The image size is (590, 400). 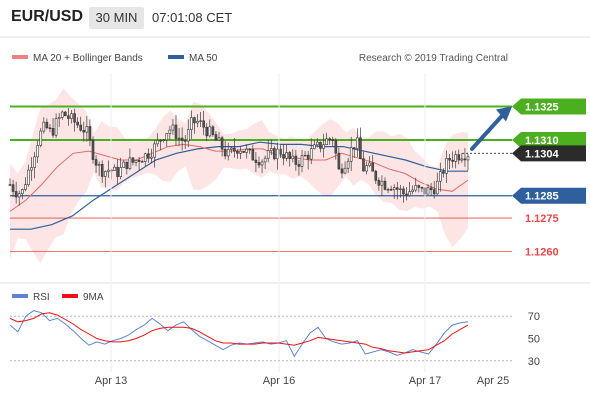 I want to click on x-tick-label: Apr 13, so click(x=111, y=381).